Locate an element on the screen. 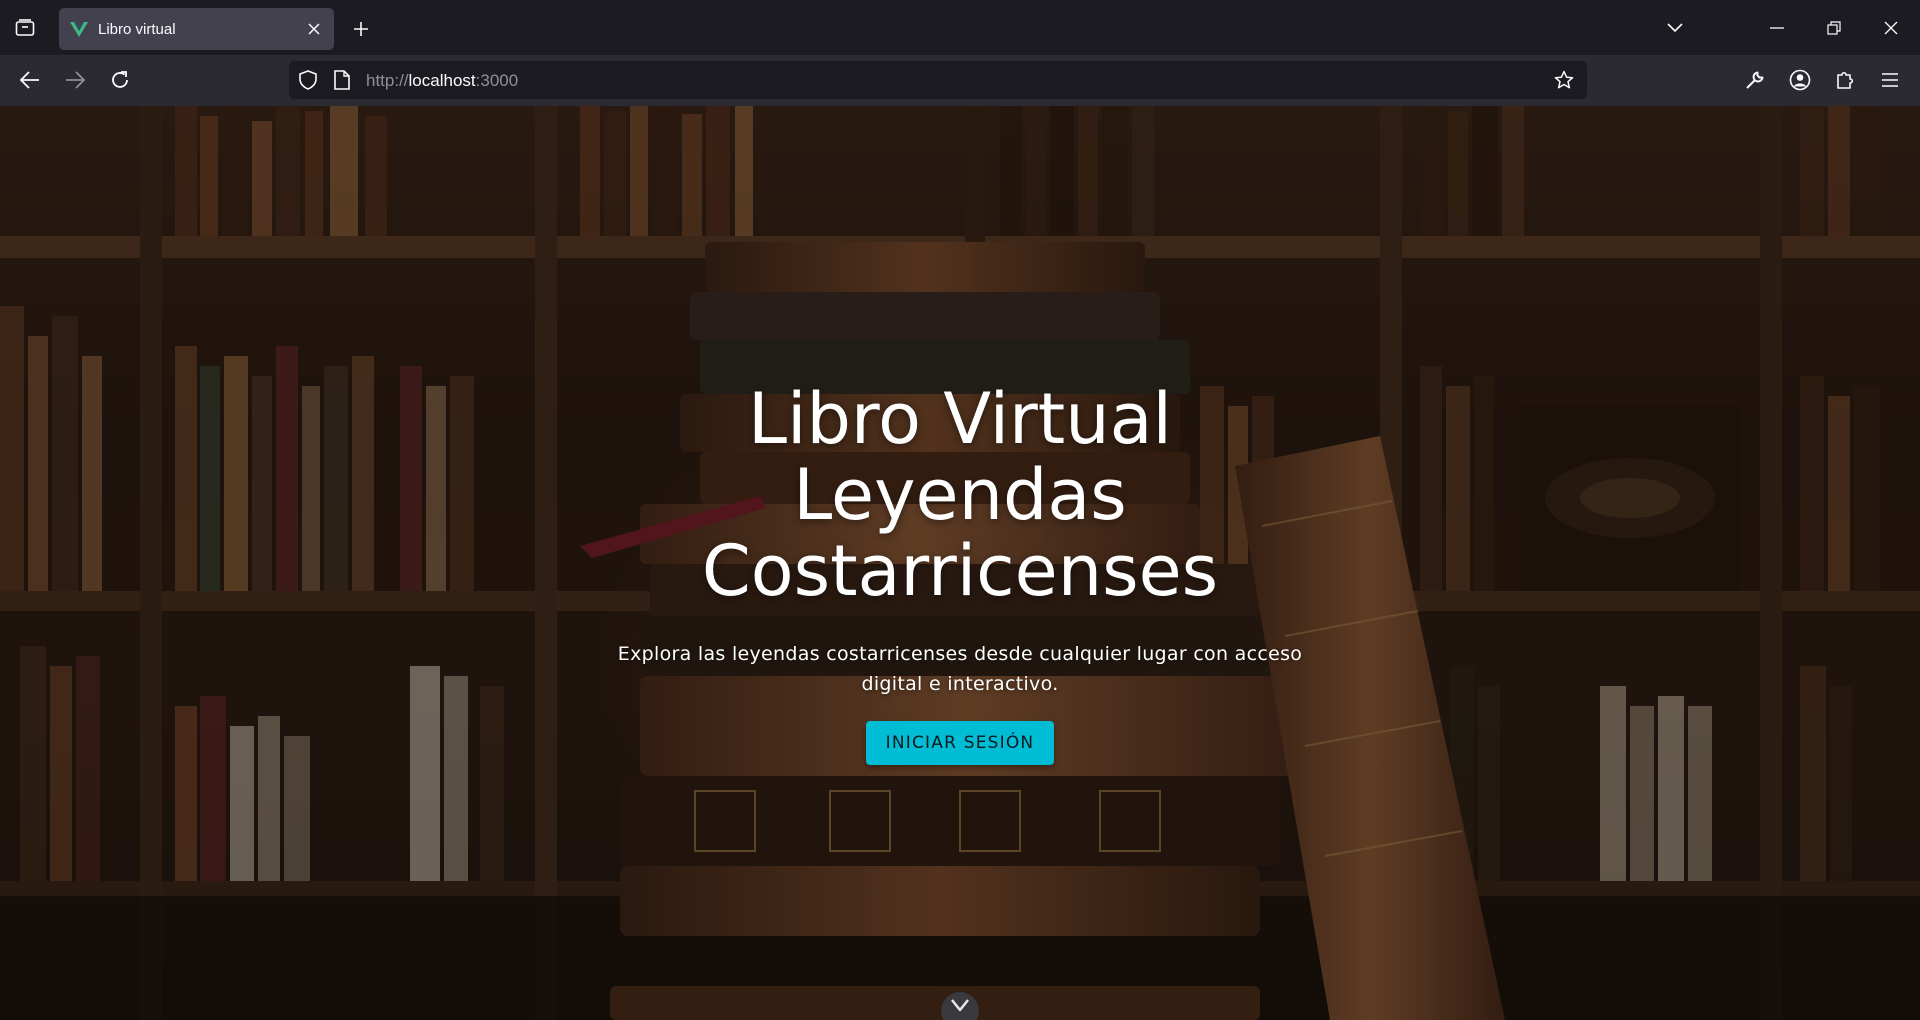 The height and width of the screenshot is (1020, 1920). url-host: localhost is located at coordinates (442, 80).